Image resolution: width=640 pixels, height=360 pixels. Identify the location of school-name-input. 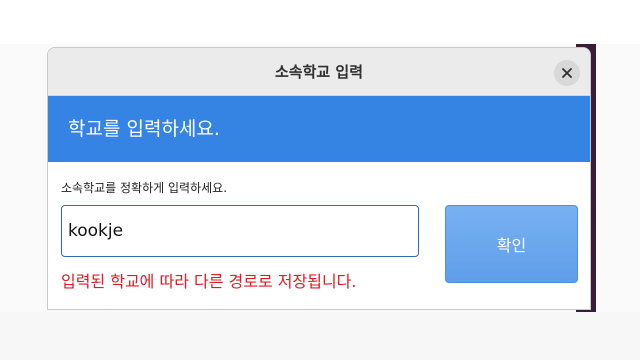
(240, 231).